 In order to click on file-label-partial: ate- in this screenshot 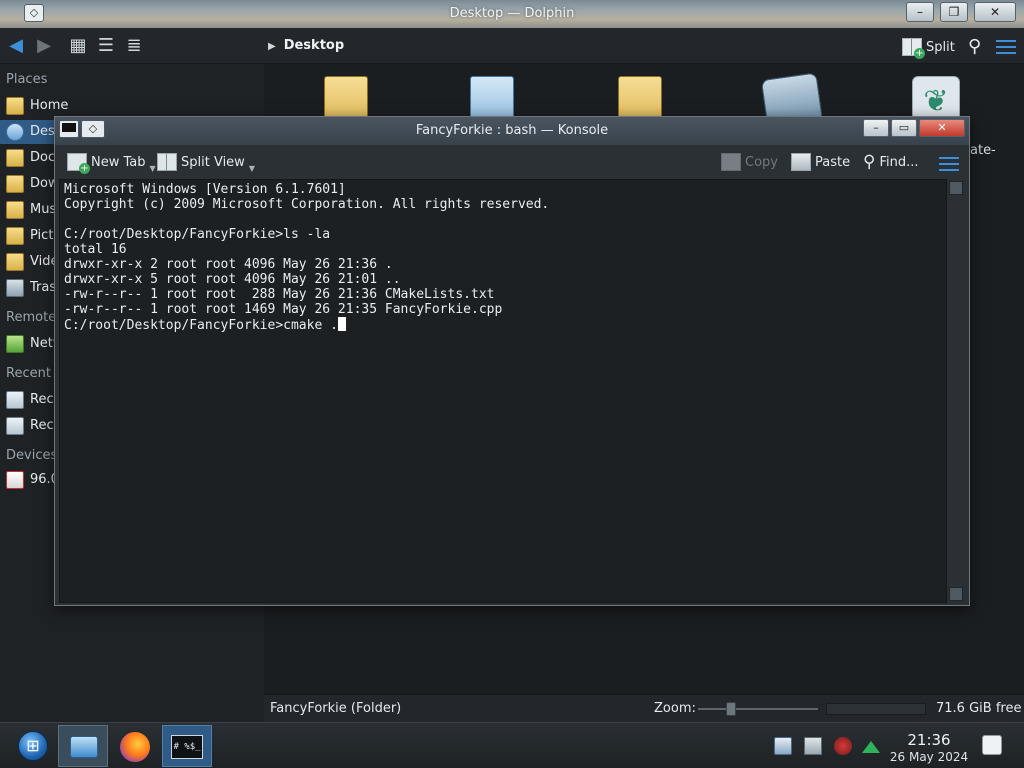, I will do `click(983, 150)`.